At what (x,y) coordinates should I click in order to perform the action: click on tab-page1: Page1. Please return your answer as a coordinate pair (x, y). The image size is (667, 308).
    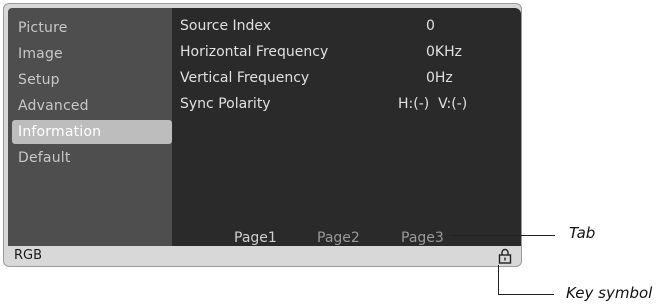
    Looking at the image, I should click on (255, 238).